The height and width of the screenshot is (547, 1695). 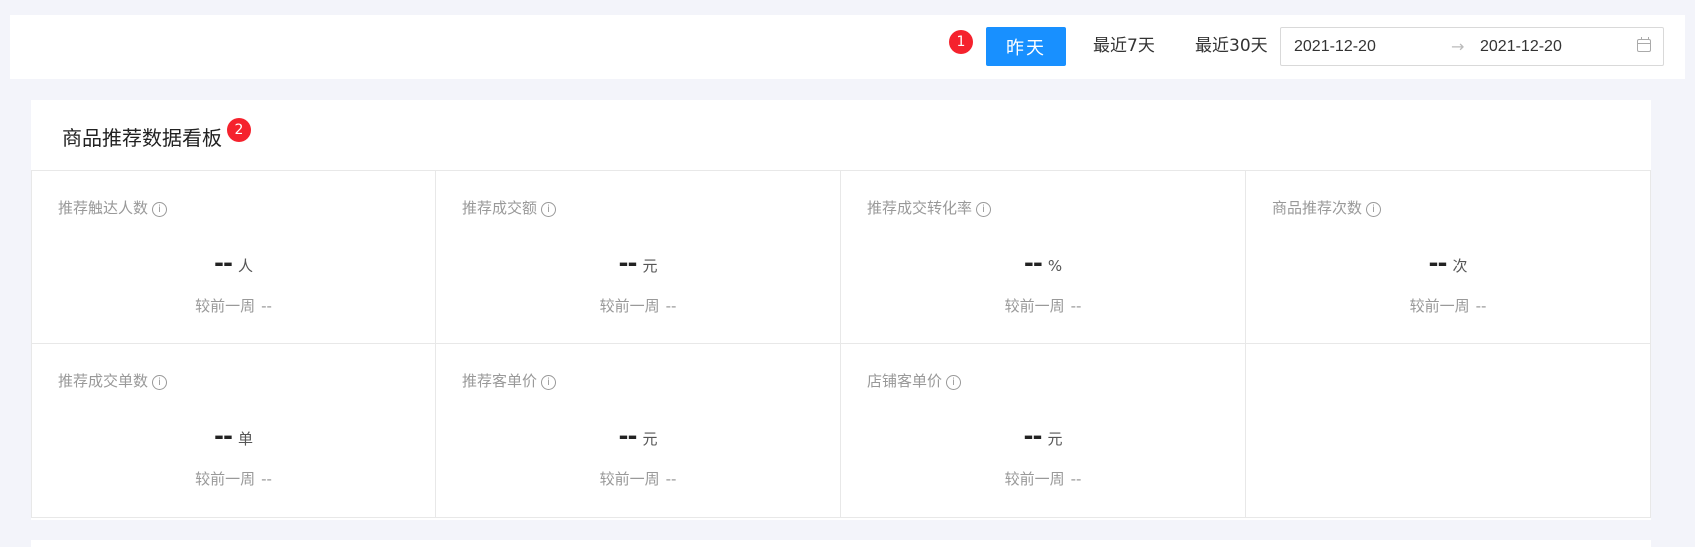 I want to click on metric-label: 推荐成交单数, so click(x=103, y=381).